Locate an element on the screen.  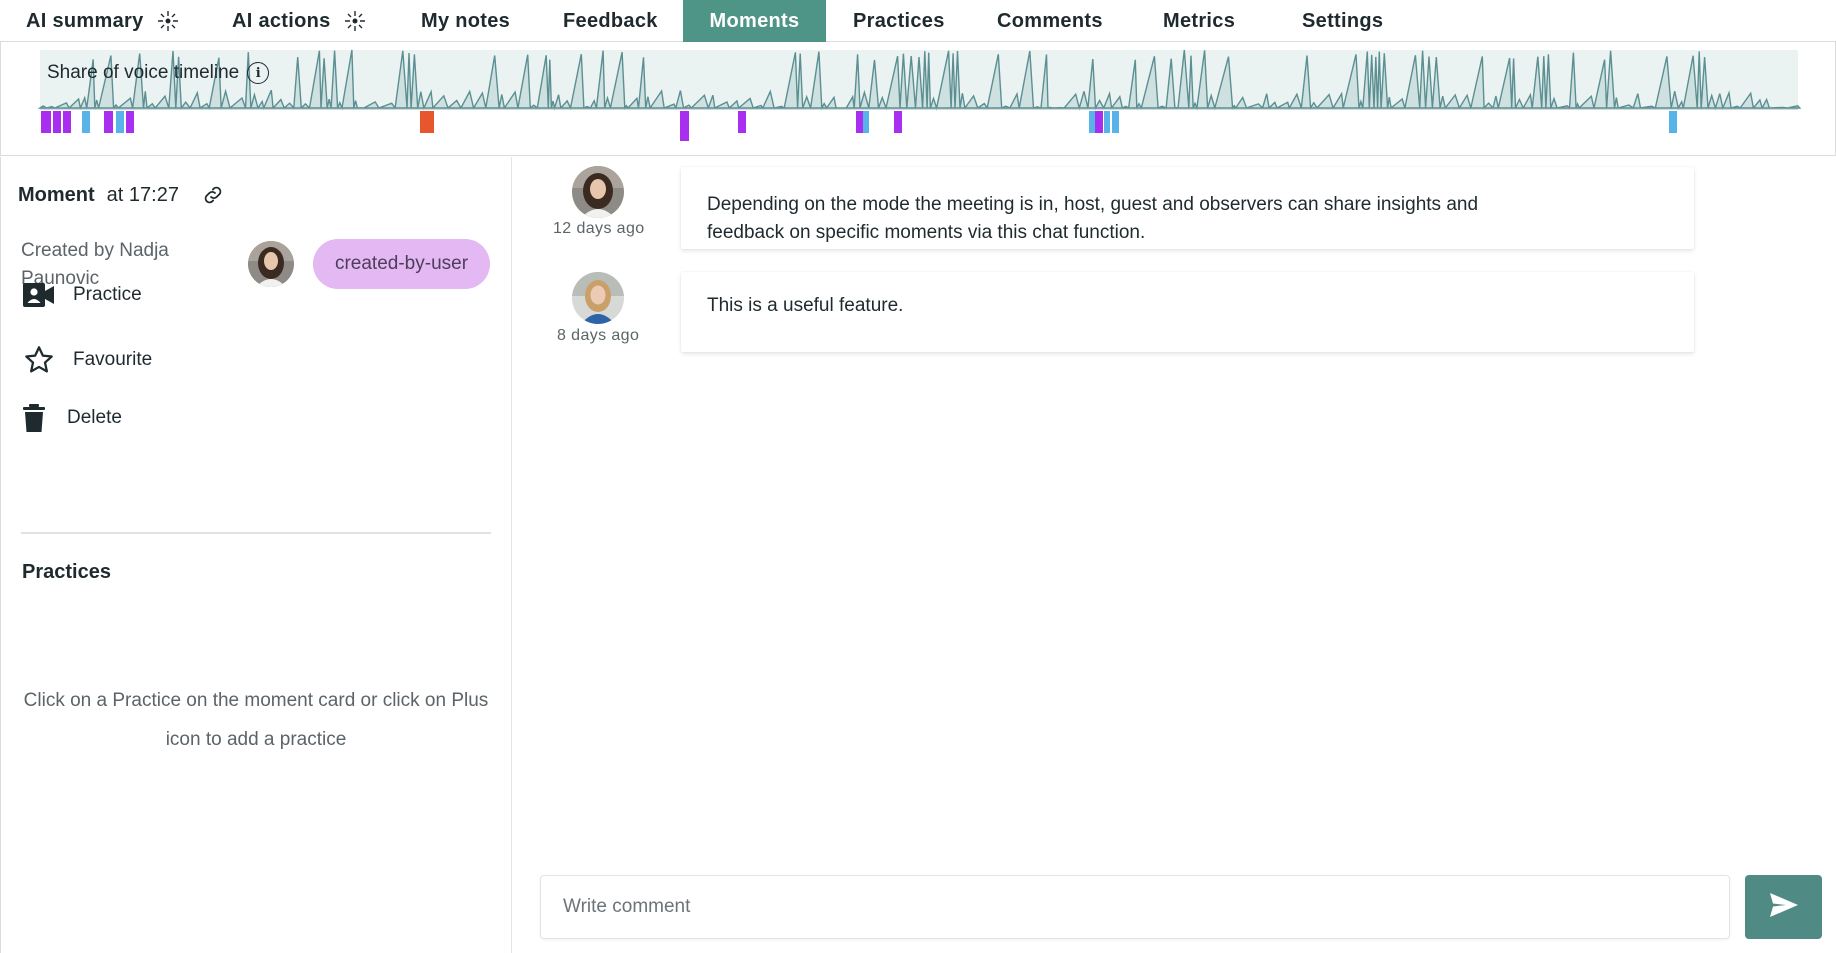
link-icon is located at coordinates (213, 195).